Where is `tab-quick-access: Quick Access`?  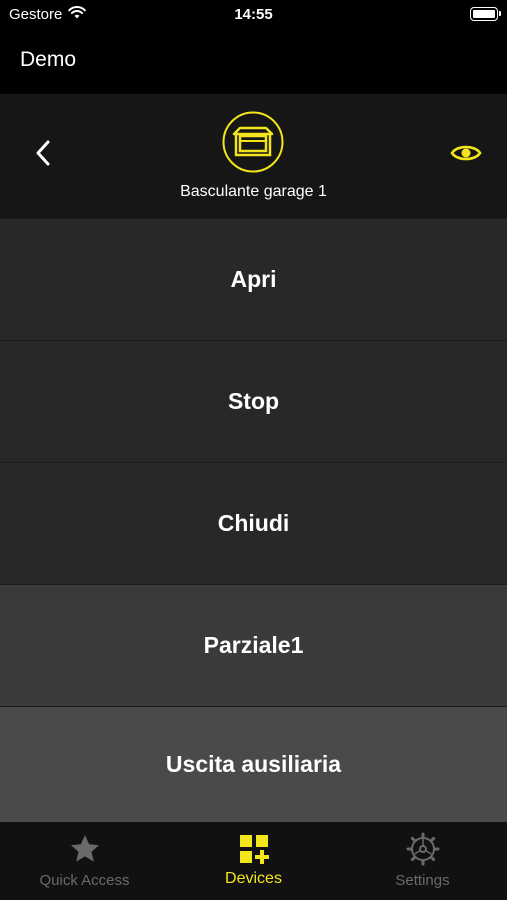
tab-quick-access: Quick Access is located at coordinates (84, 861).